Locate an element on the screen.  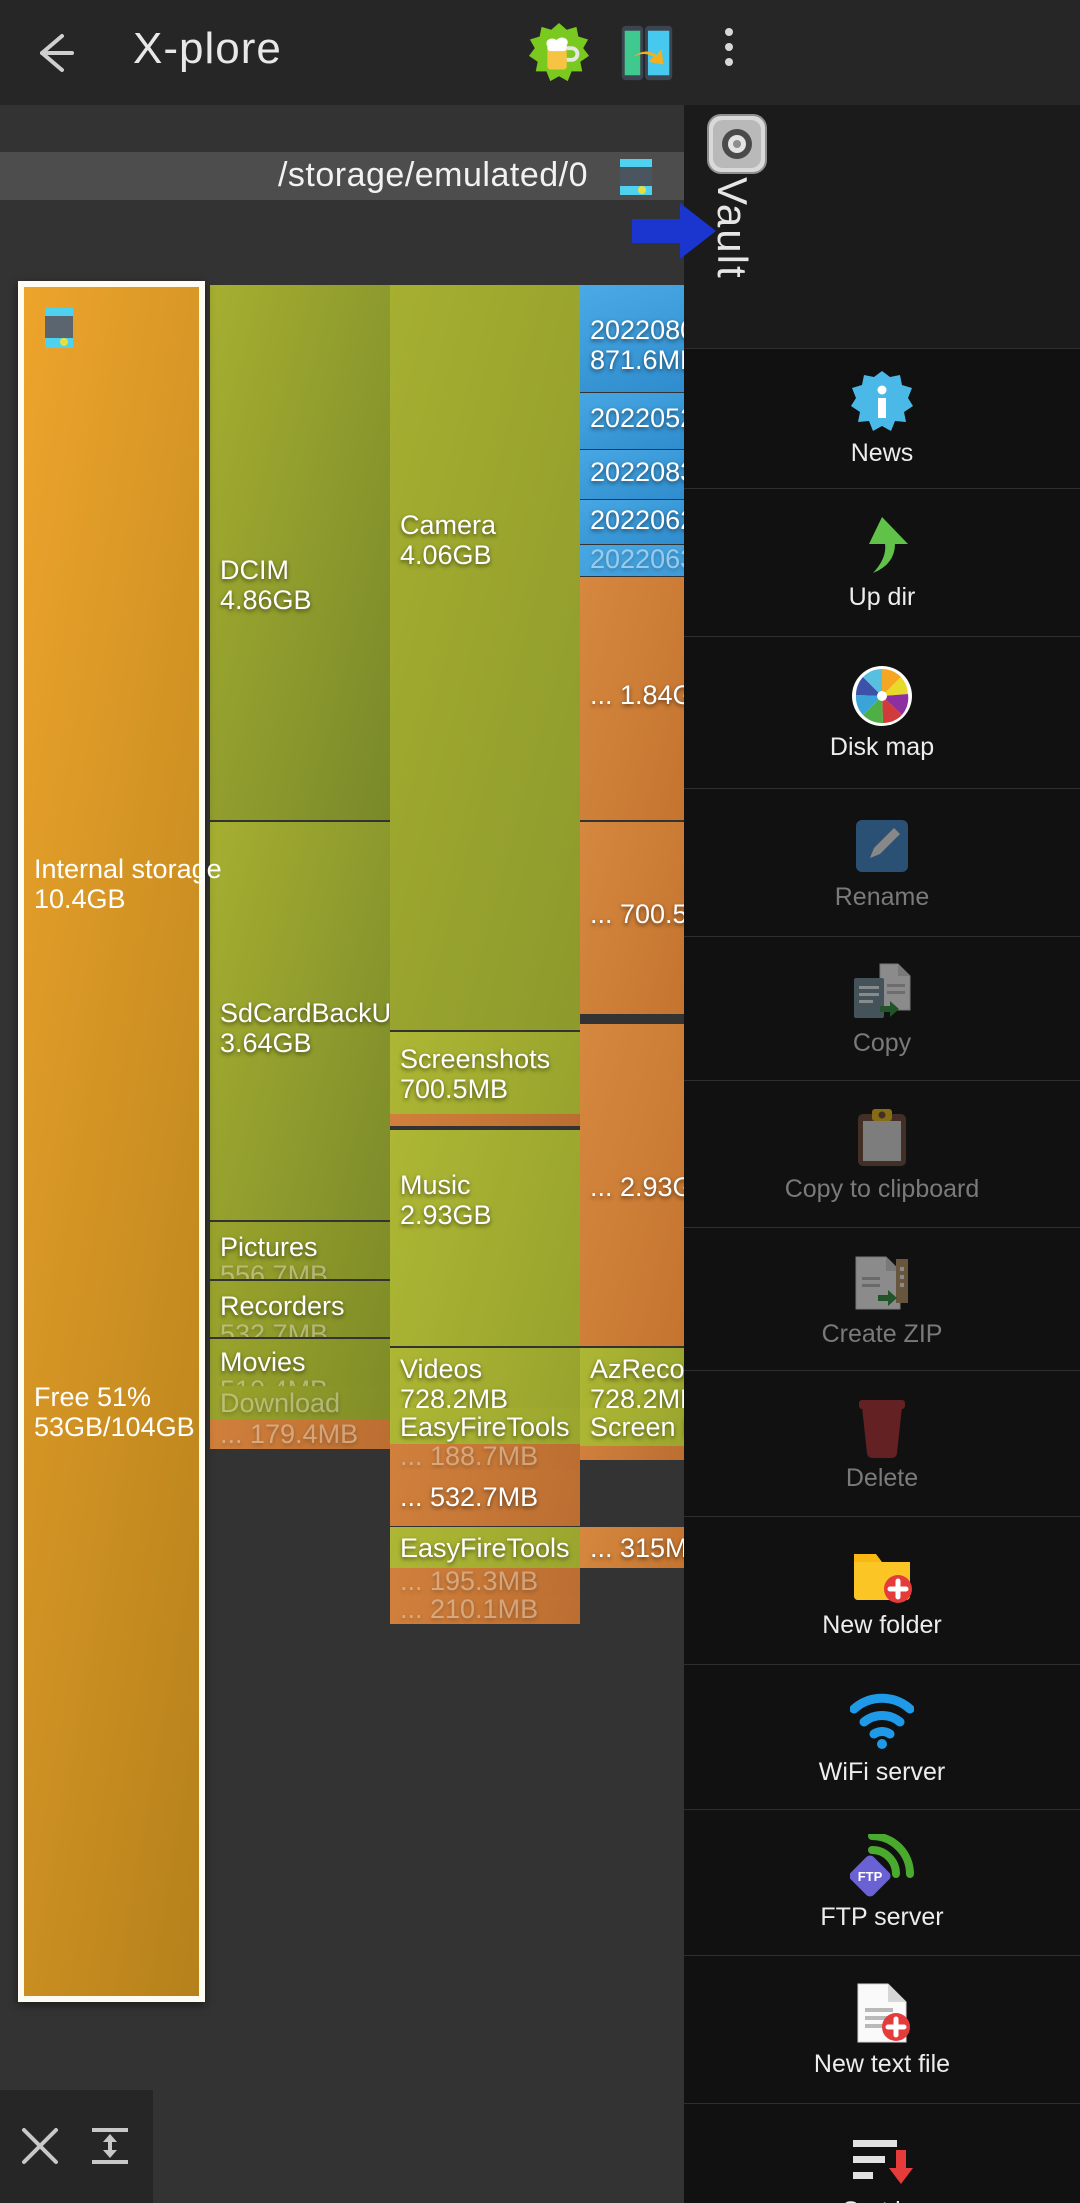
tile-label: 20220520 is located at coordinates (637, 418).